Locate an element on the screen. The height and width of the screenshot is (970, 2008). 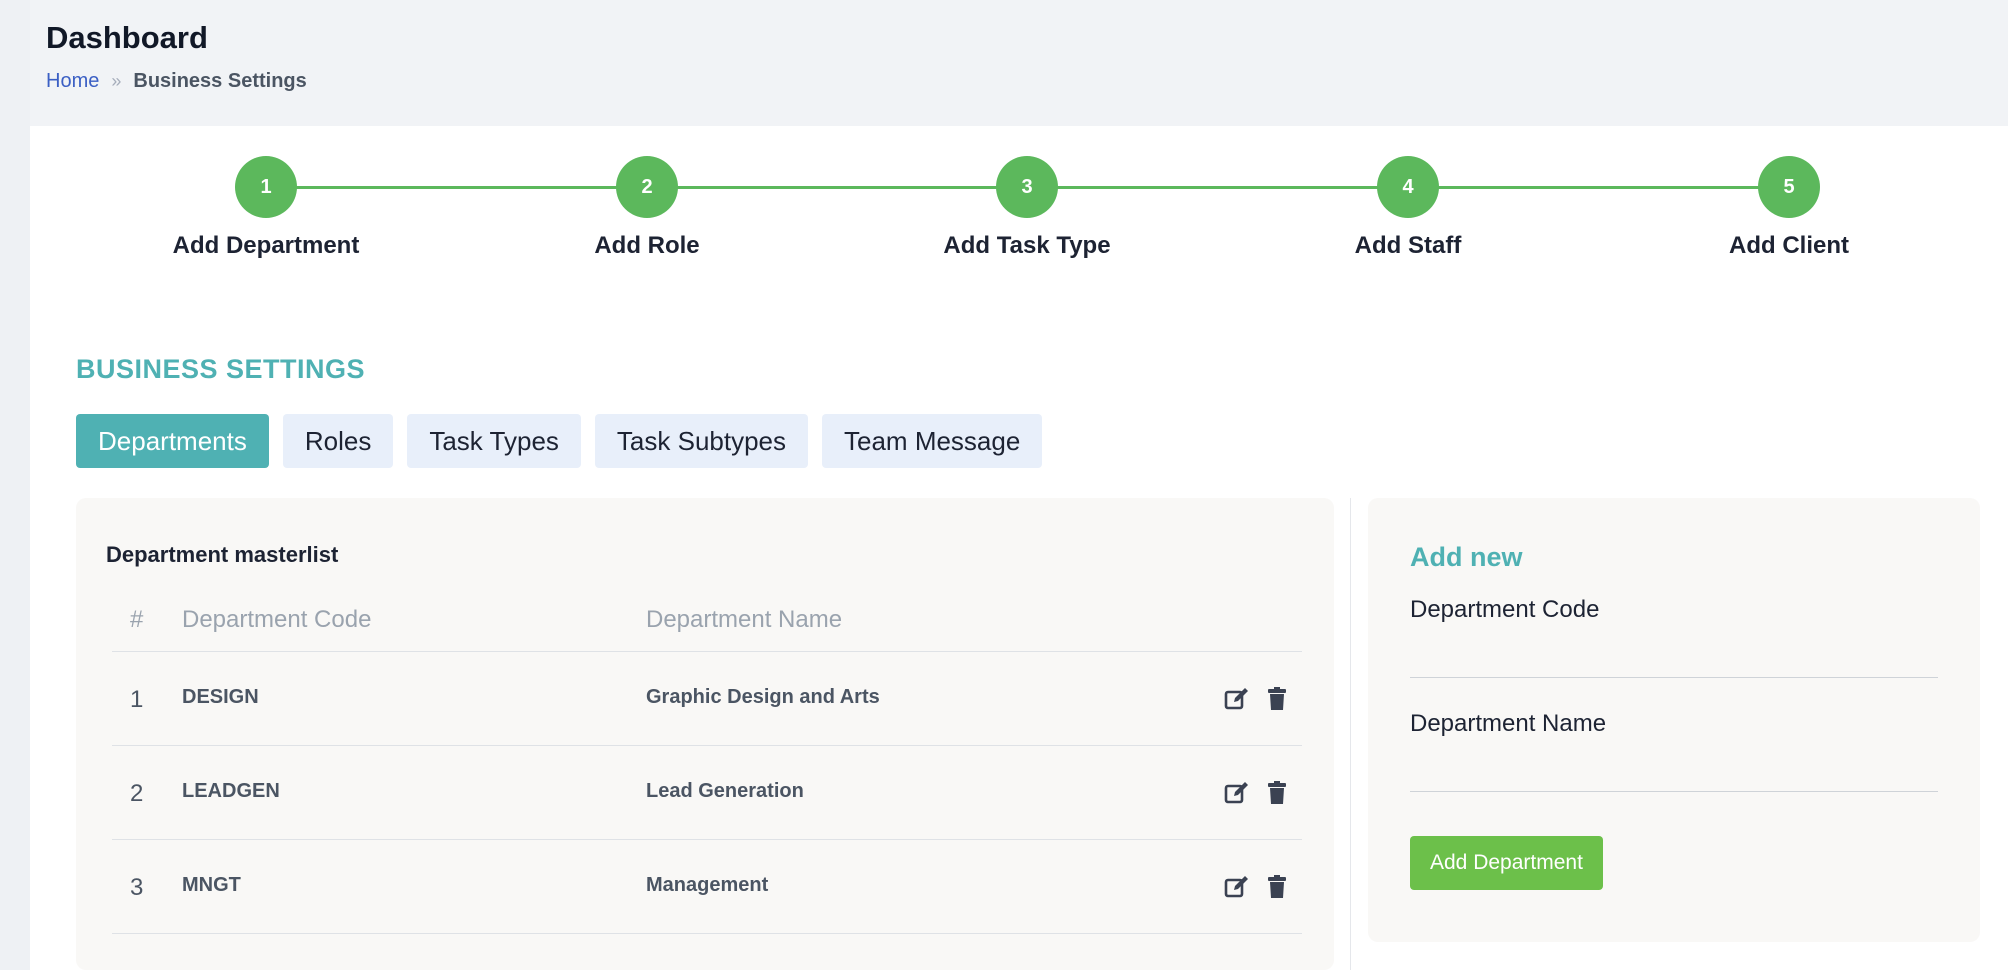
column-header-number: # is located at coordinates (137, 619).